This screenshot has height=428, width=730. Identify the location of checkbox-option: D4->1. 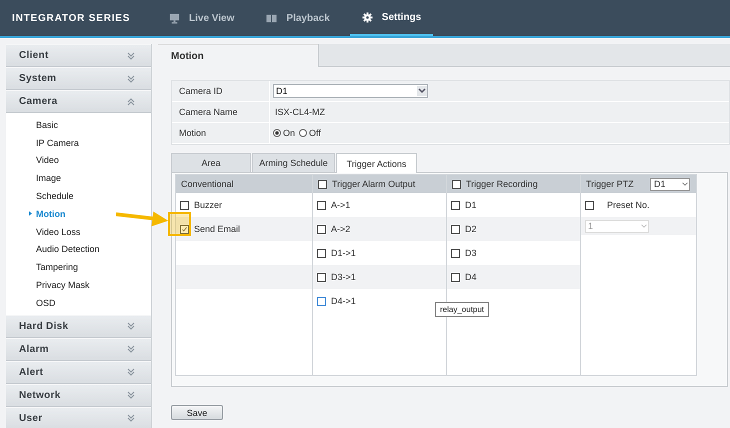
(336, 301).